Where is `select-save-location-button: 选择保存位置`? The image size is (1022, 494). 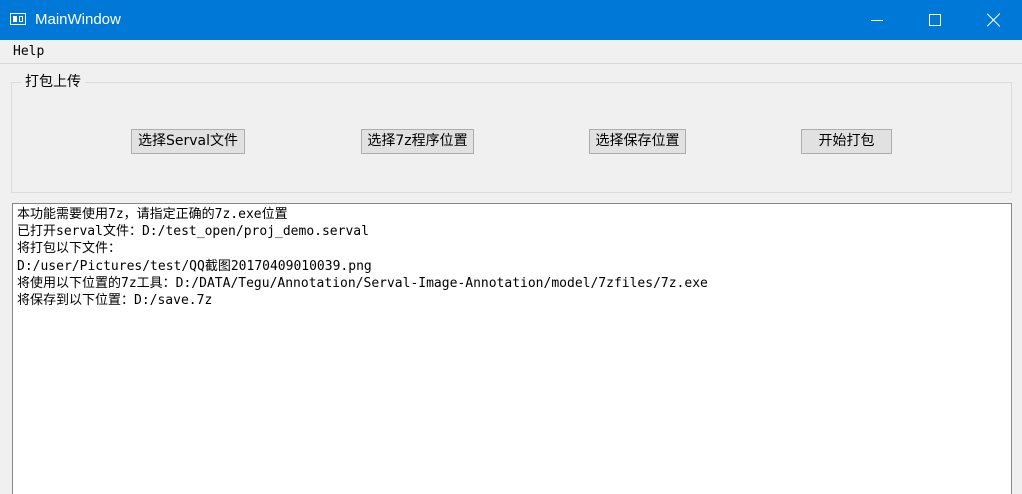
select-save-location-button: 选择保存位置 is located at coordinates (637, 141).